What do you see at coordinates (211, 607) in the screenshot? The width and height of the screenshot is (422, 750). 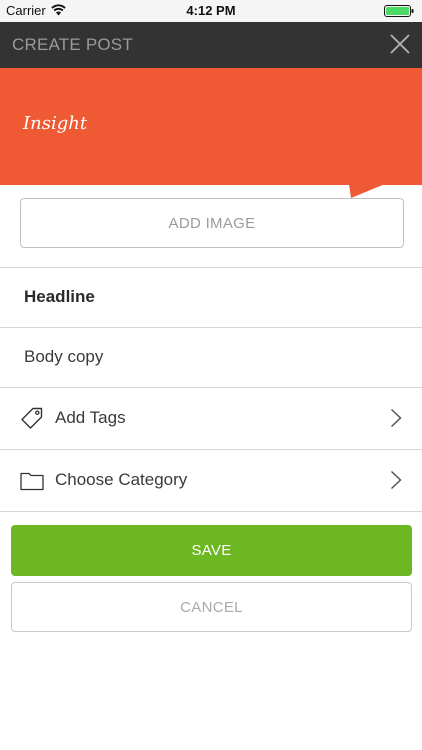 I see `cancel-button: CANCEL` at bounding box center [211, 607].